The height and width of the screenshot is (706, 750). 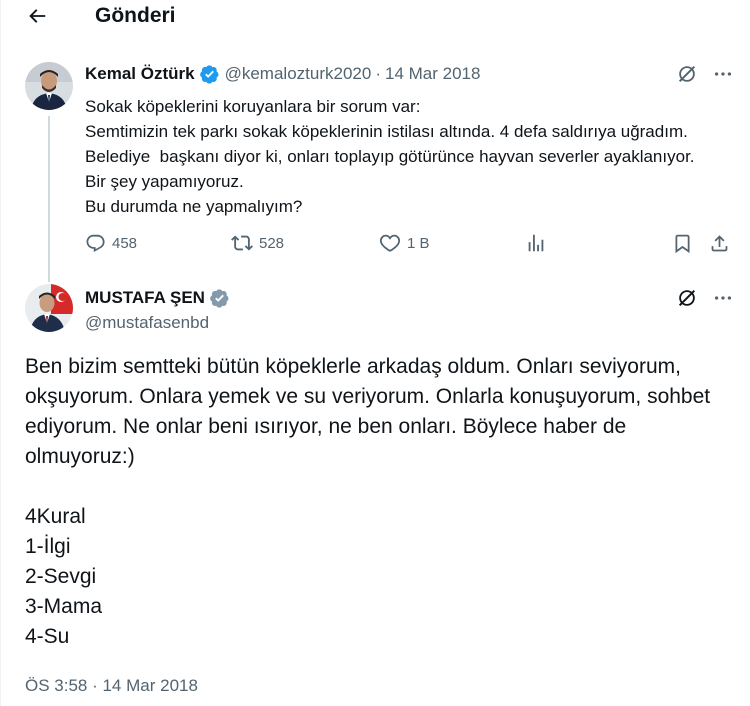 I want to click on like-button: 1 B, so click(x=404, y=243).